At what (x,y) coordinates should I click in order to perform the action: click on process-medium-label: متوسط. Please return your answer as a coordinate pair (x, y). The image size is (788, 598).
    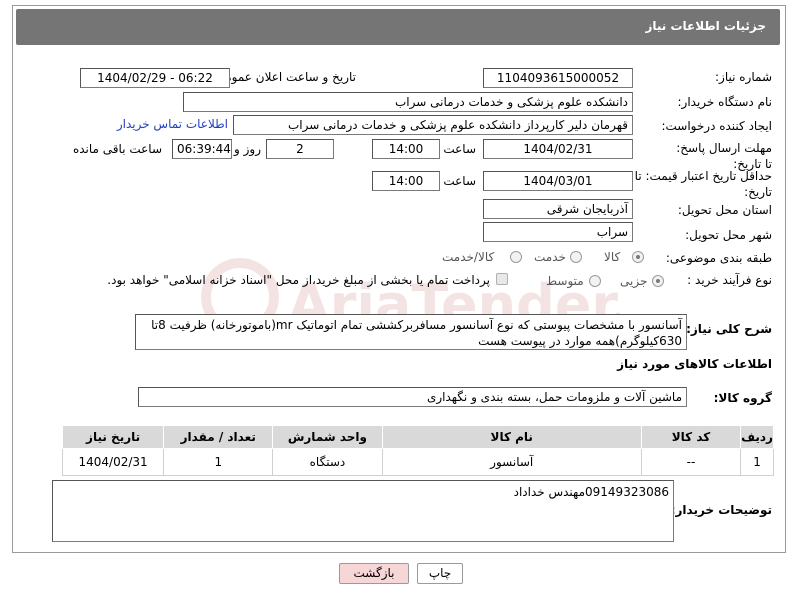
    Looking at the image, I should click on (565, 281).